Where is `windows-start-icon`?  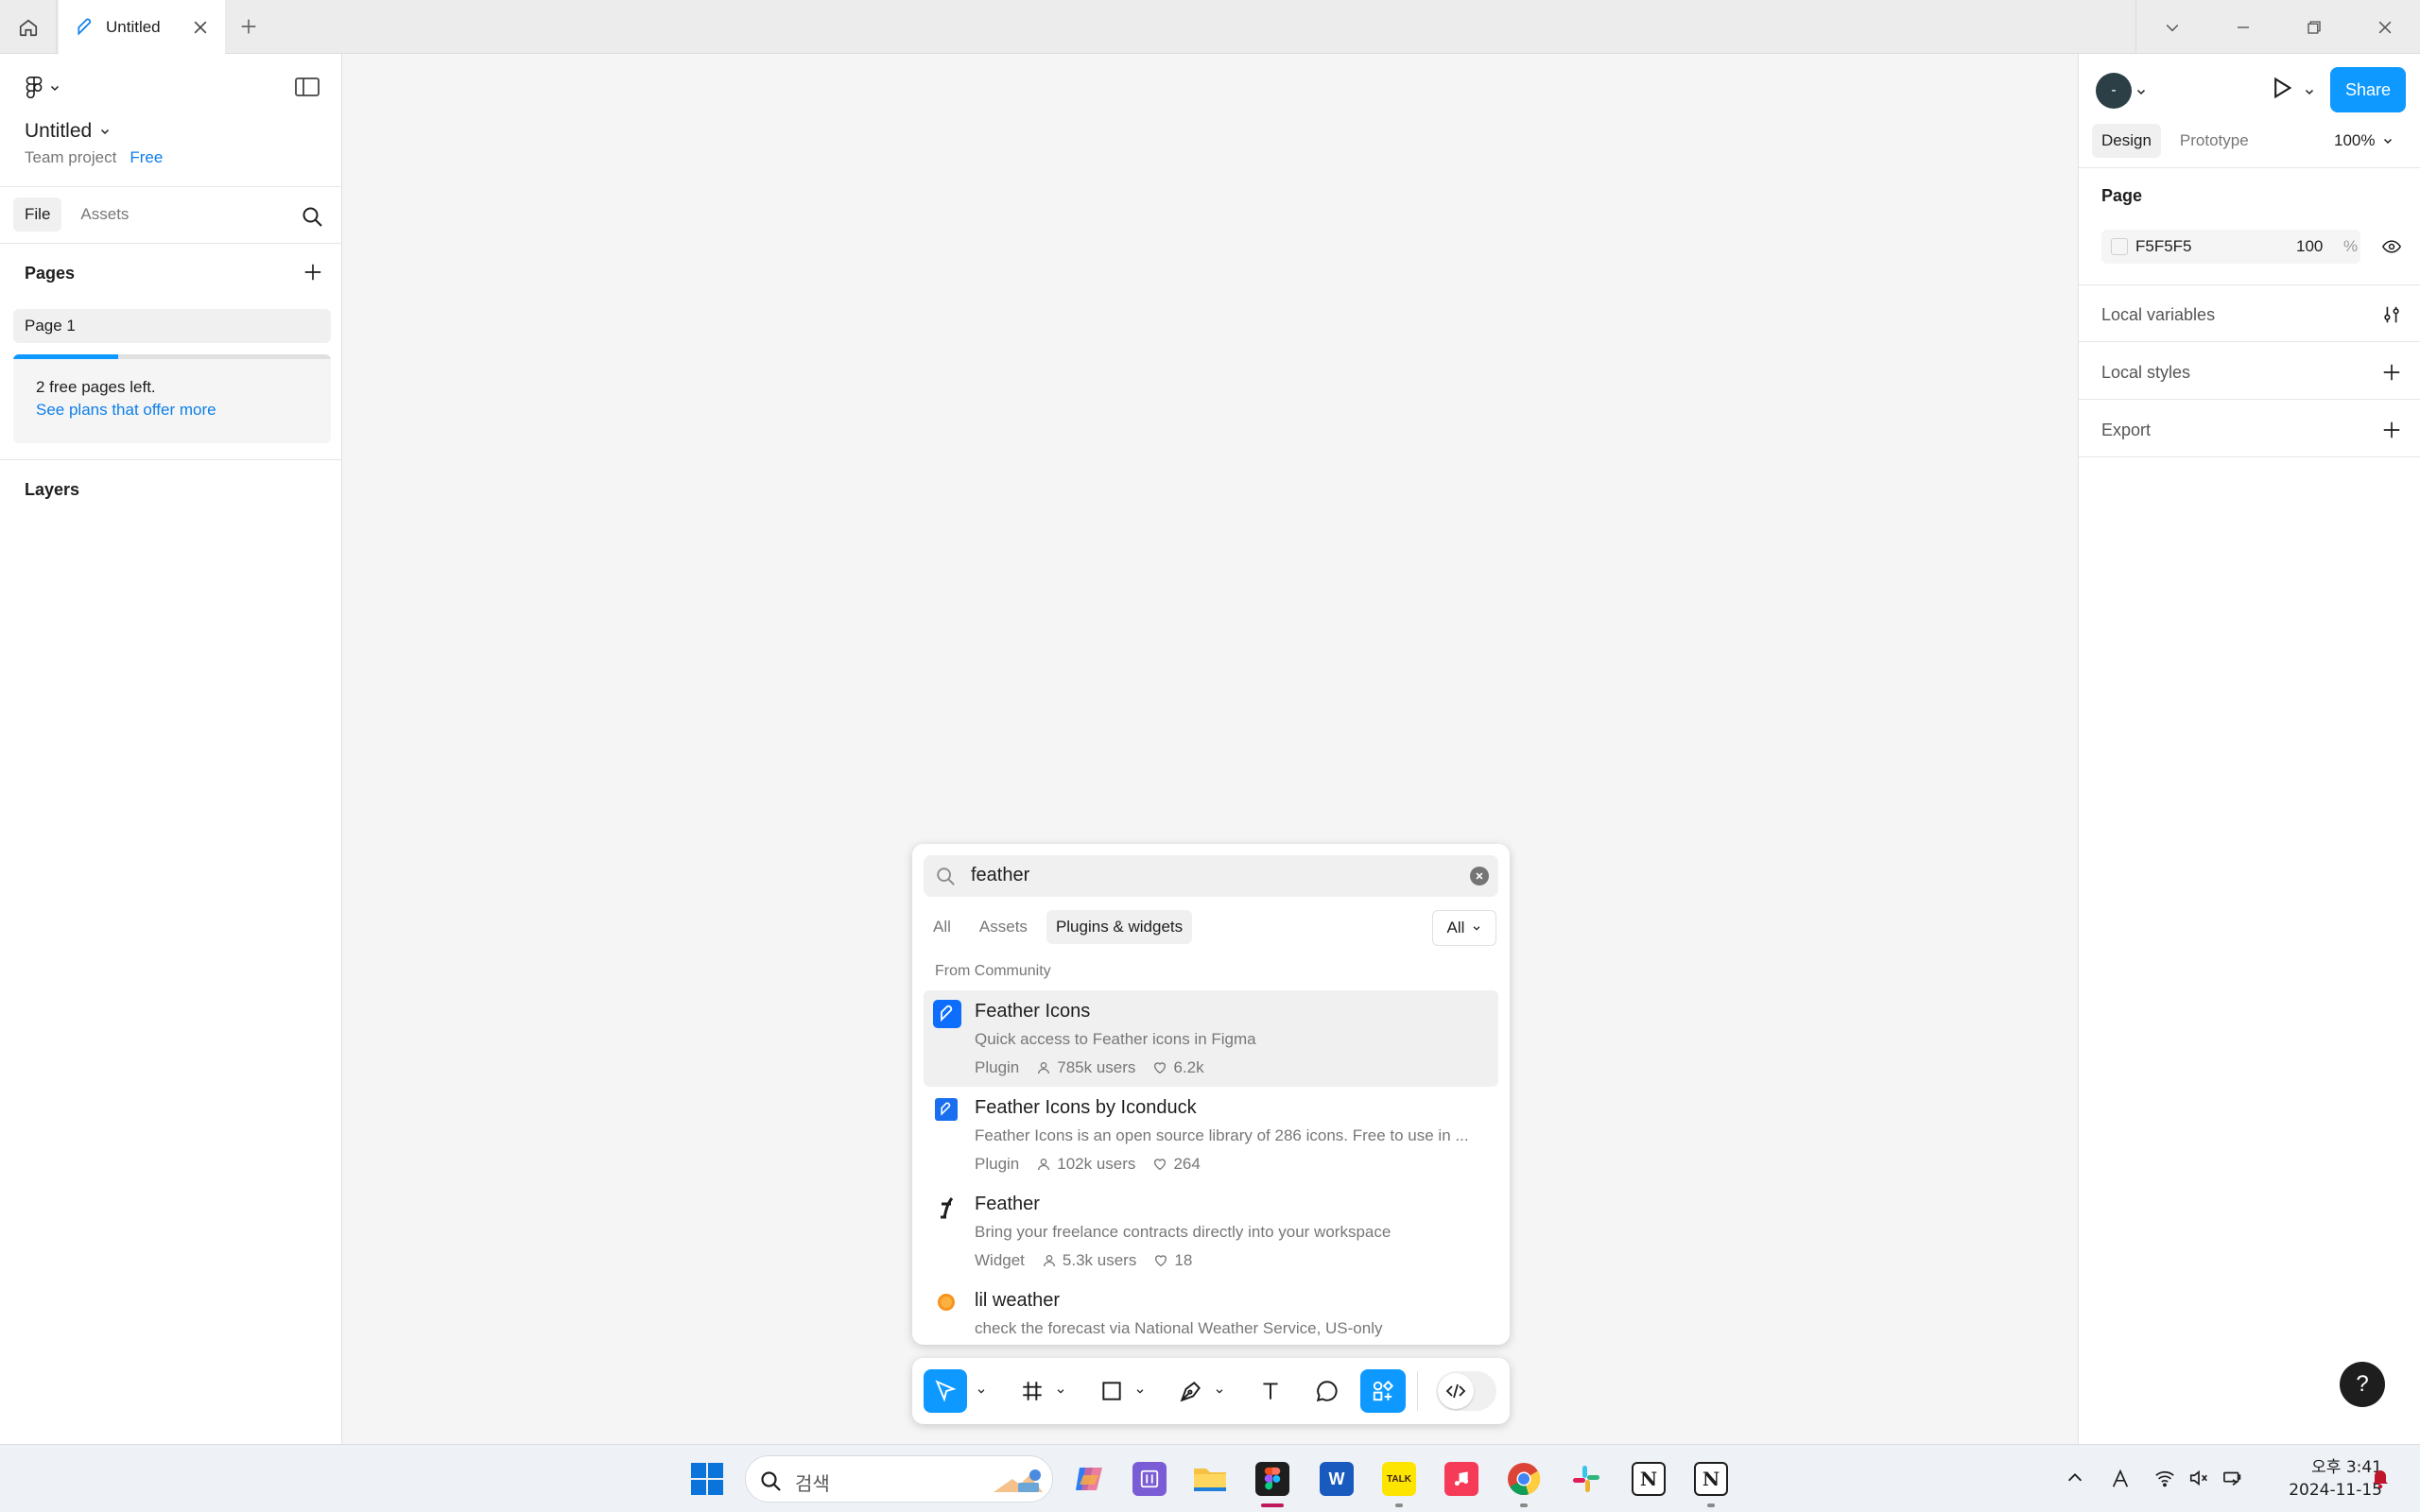 windows-start-icon is located at coordinates (707, 1479).